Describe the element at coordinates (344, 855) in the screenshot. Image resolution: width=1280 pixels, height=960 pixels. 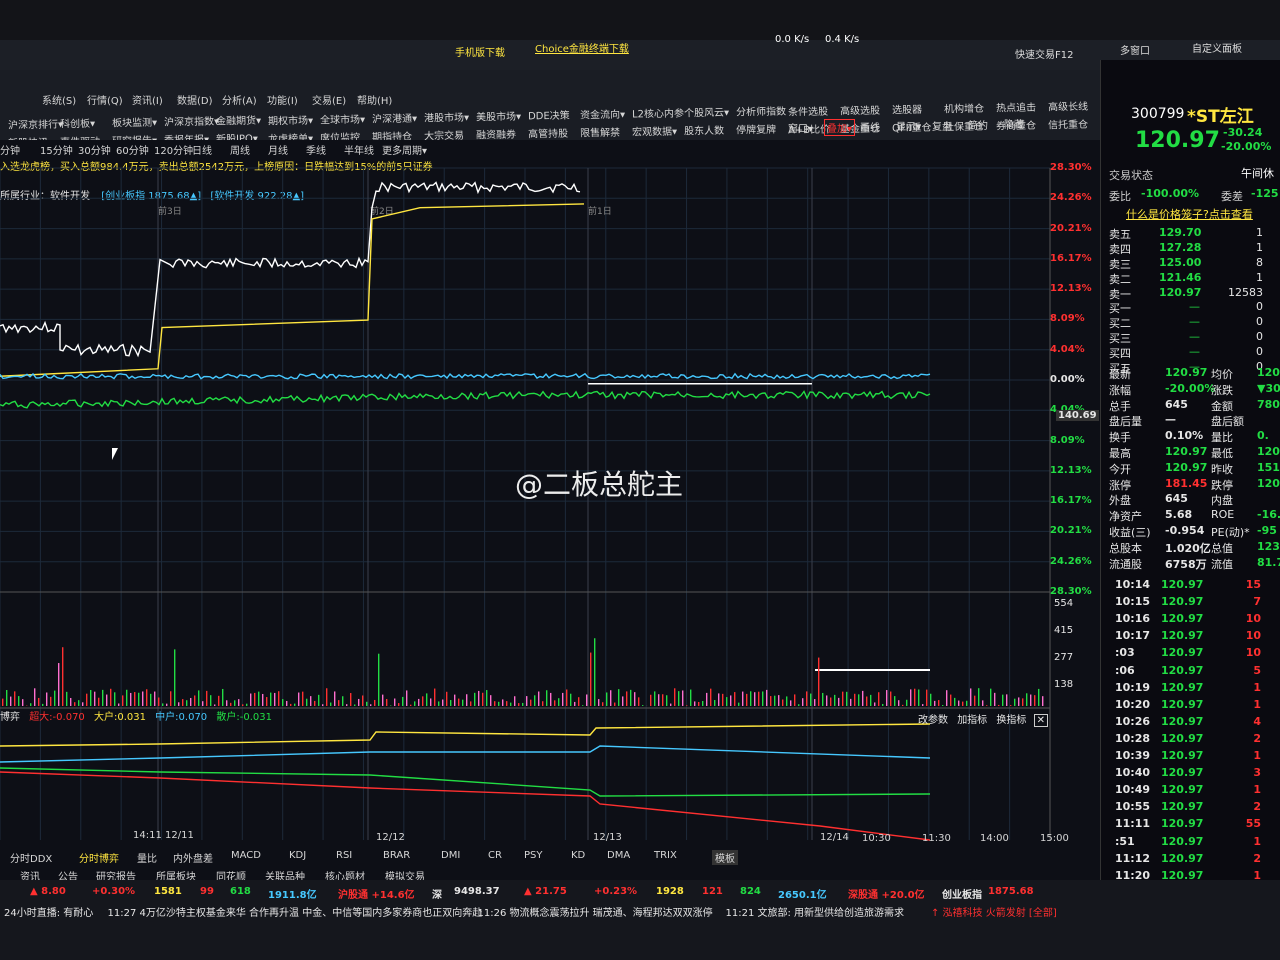
I see `indicator-tab: RSI` at that location.